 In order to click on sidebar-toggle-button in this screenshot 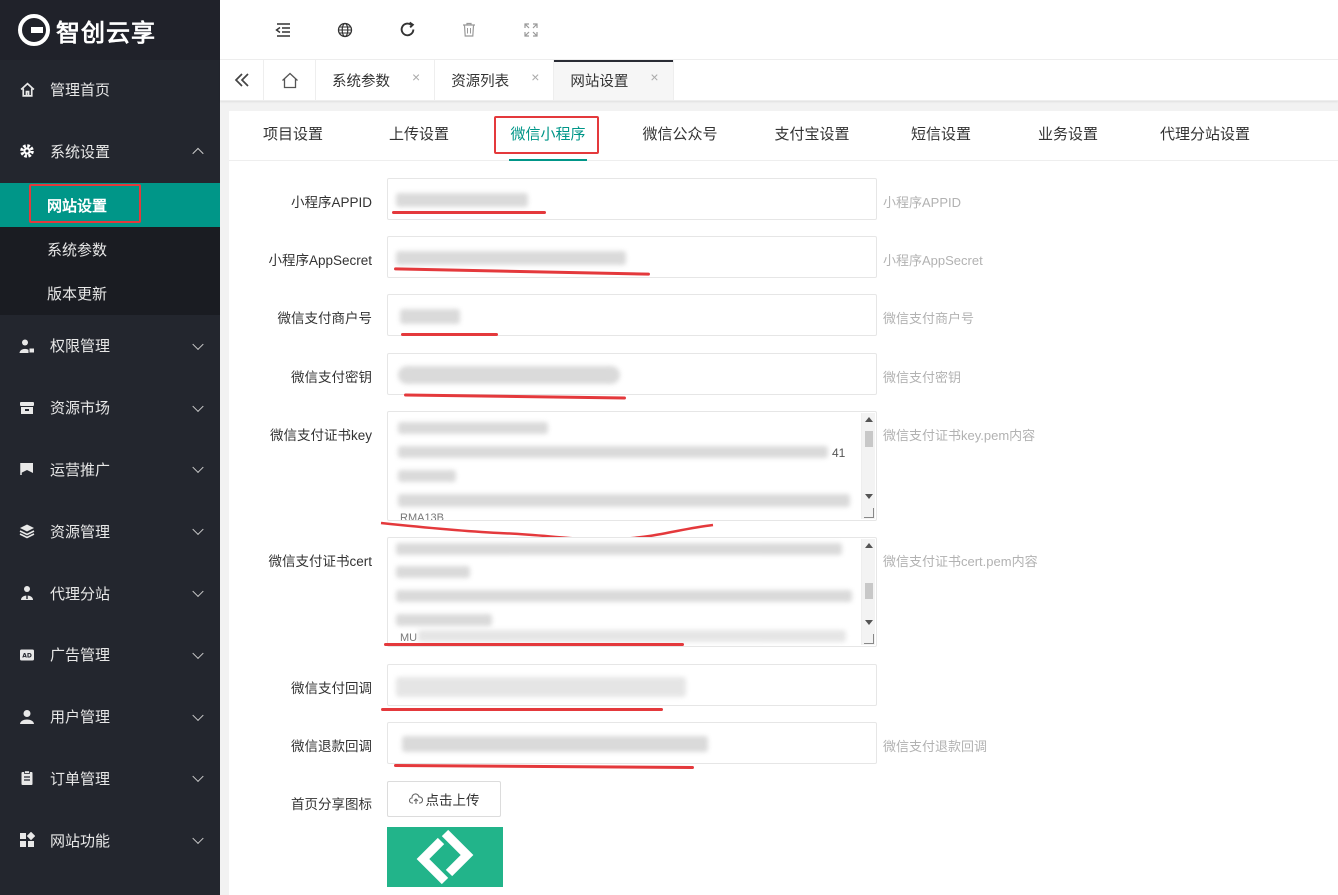, I will do `click(283, 30)`.